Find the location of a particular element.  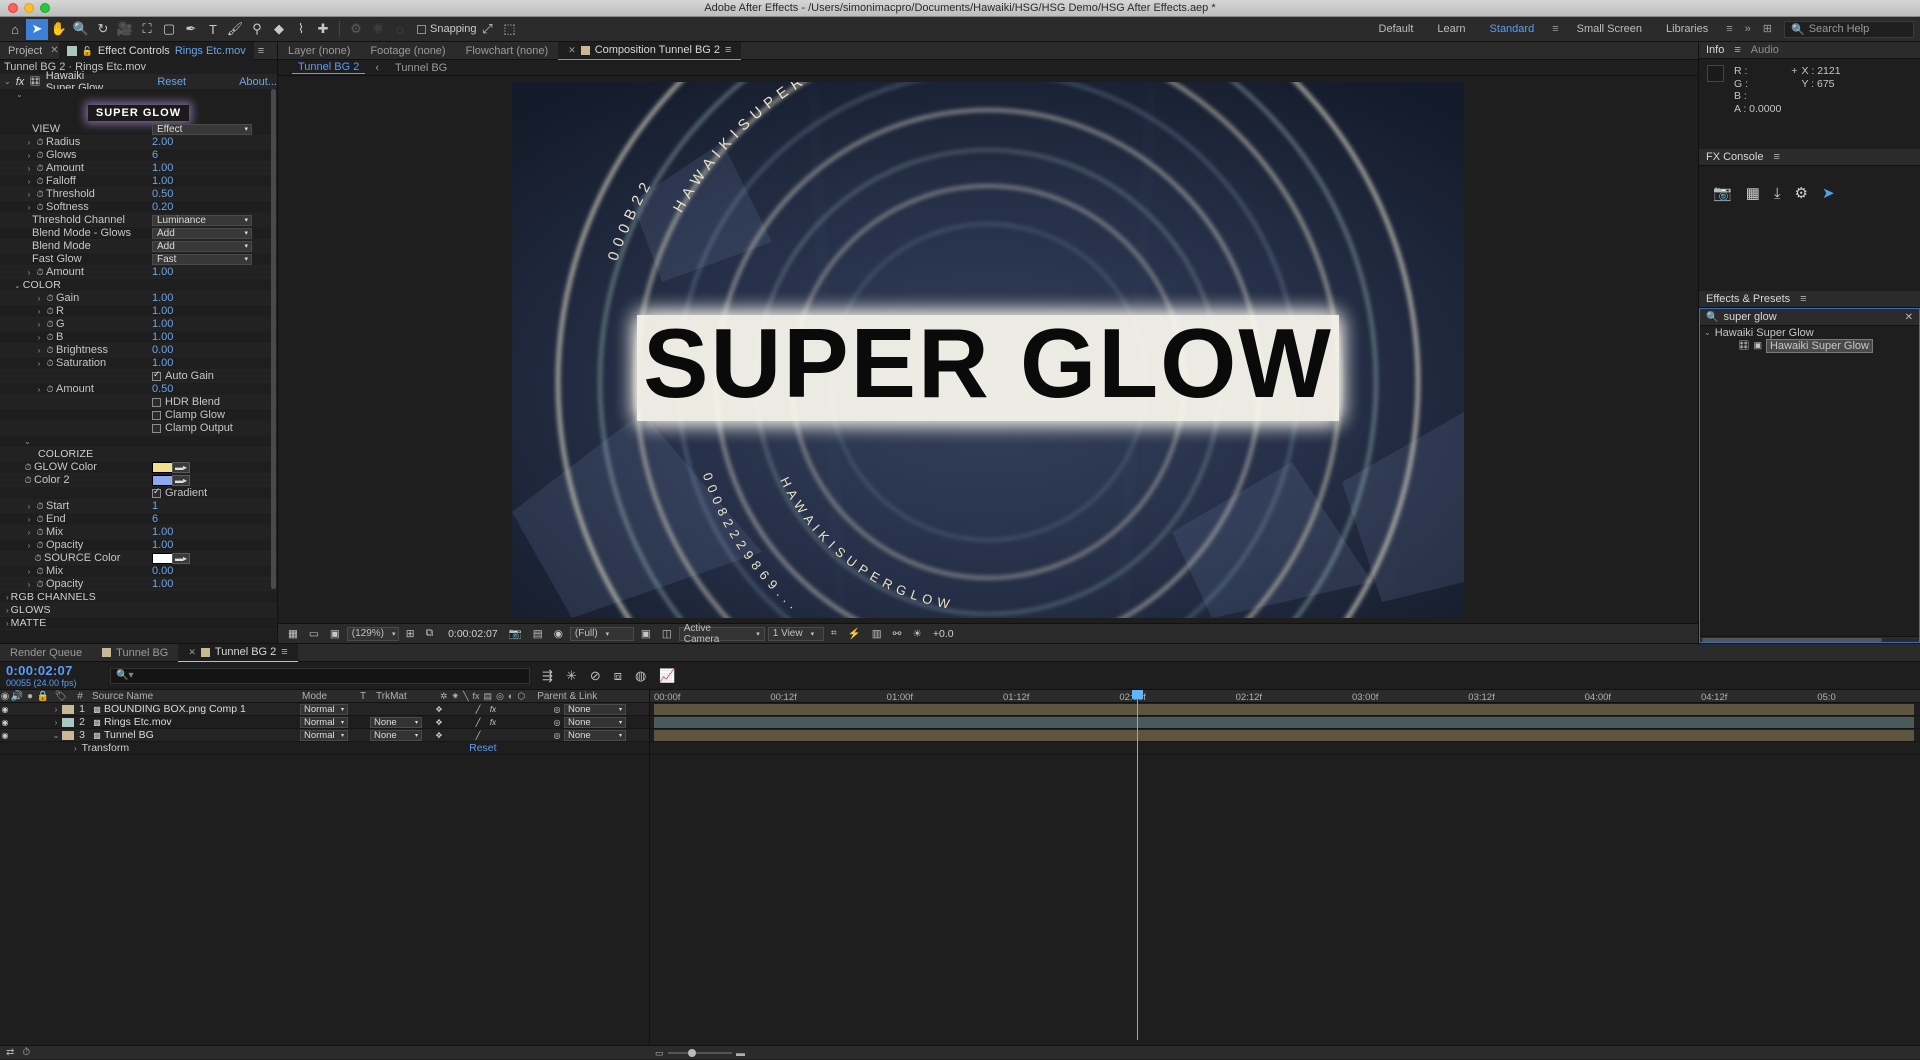

exposure-value: +0.0 is located at coordinates (943, 633).